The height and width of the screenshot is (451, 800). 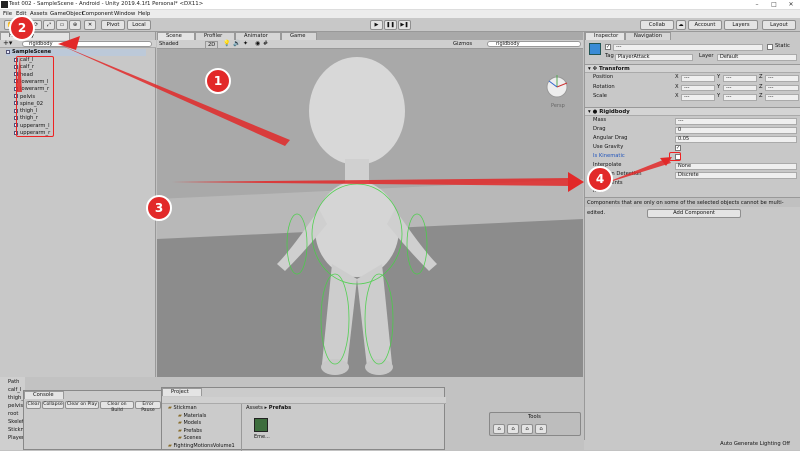 I want to click on rect-tool-icon: ▭, so click(x=62, y=25).